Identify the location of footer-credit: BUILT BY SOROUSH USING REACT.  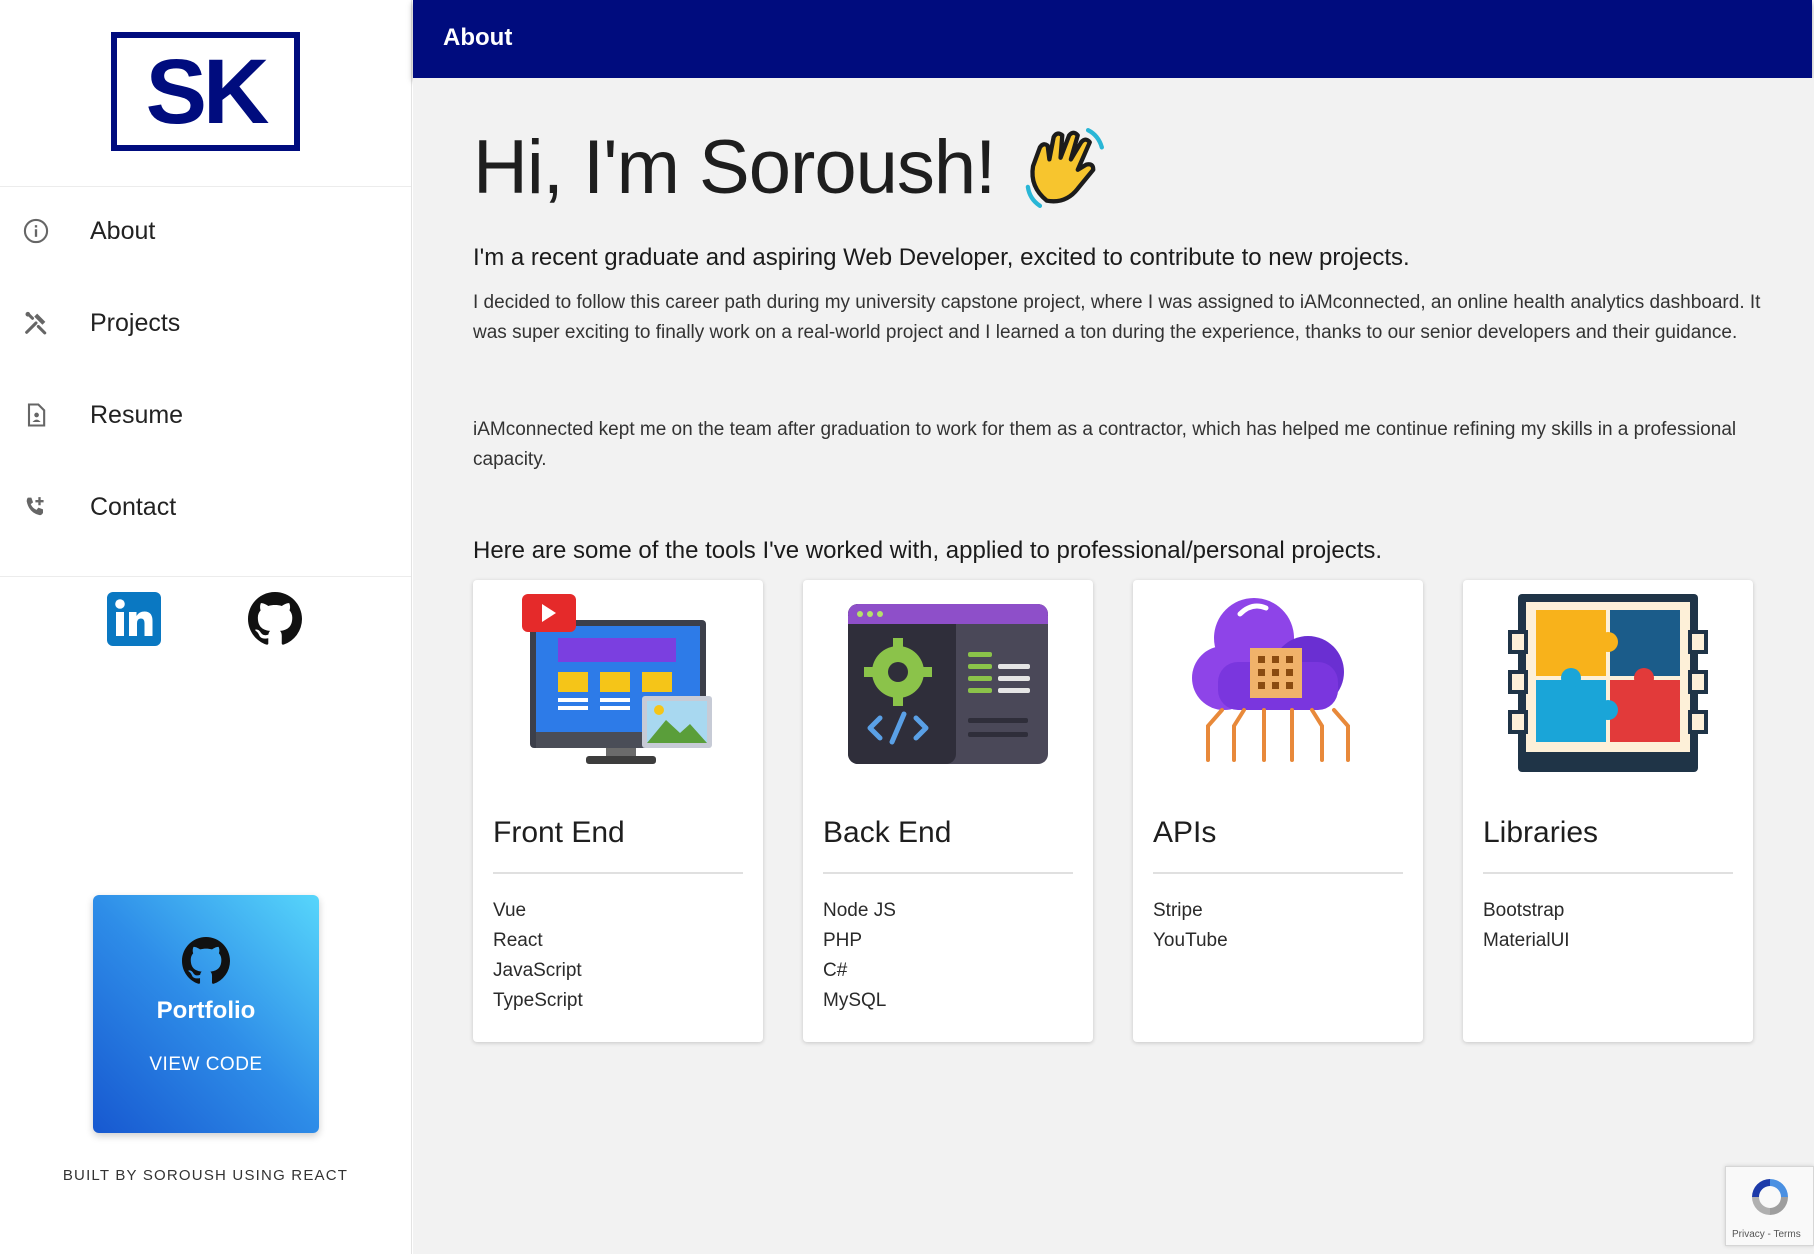
(205, 1175).